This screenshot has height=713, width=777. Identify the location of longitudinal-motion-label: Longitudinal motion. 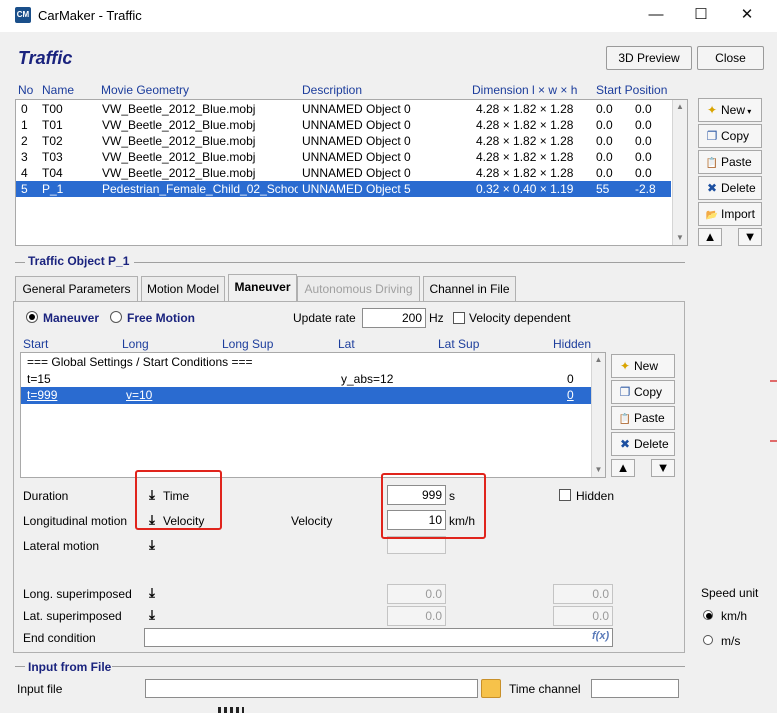
(75, 521).